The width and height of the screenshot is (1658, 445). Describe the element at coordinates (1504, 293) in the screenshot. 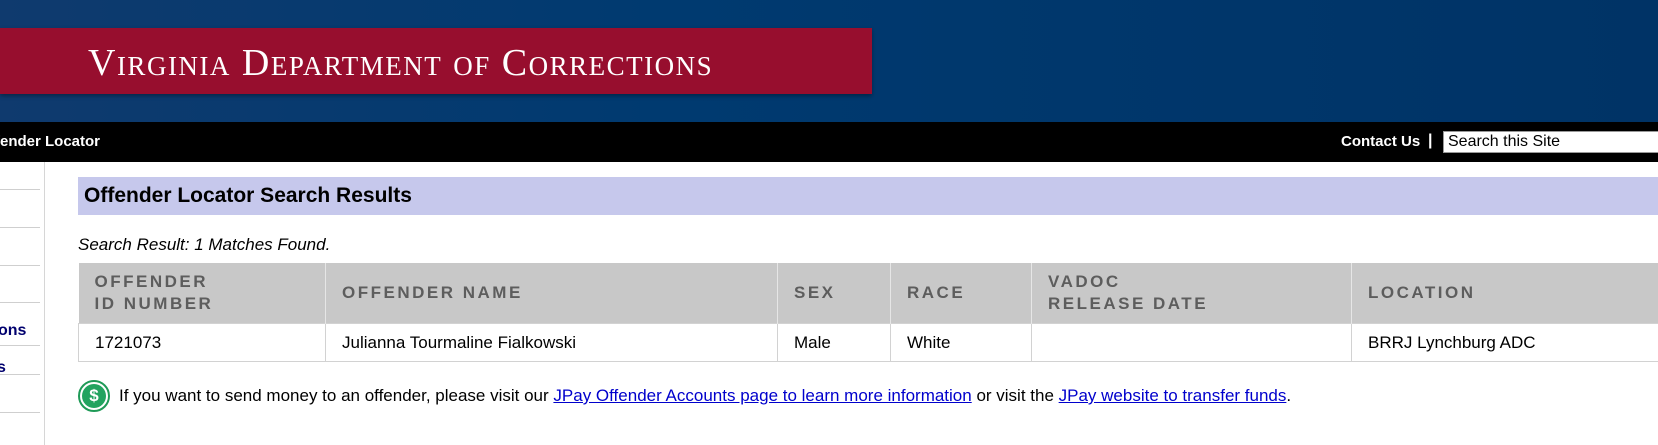

I see `col-header-location: LOCATION` at that location.